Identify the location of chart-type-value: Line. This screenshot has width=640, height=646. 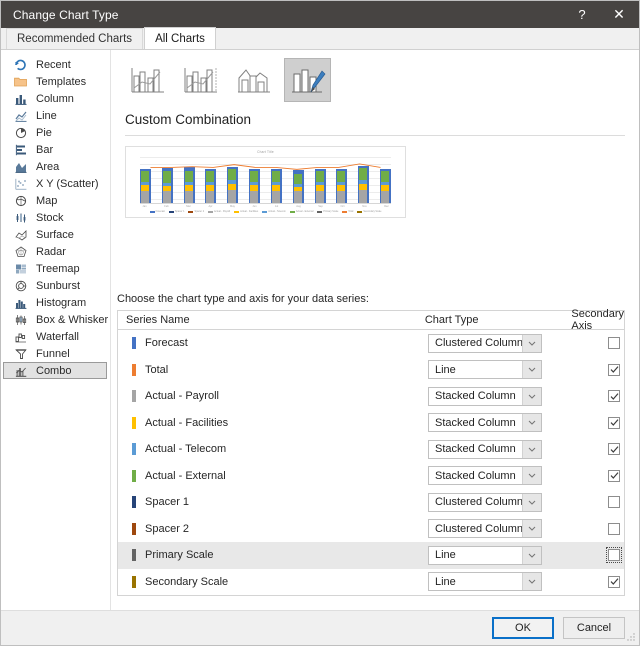
(445, 369).